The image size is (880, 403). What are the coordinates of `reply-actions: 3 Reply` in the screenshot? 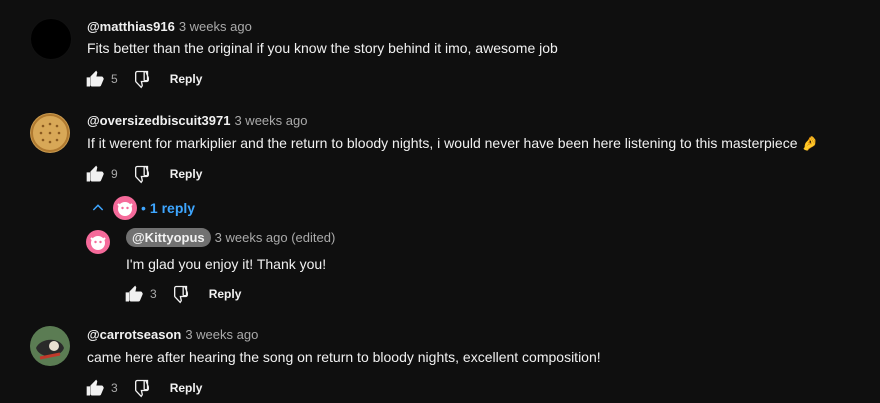 It's located at (181, 294).